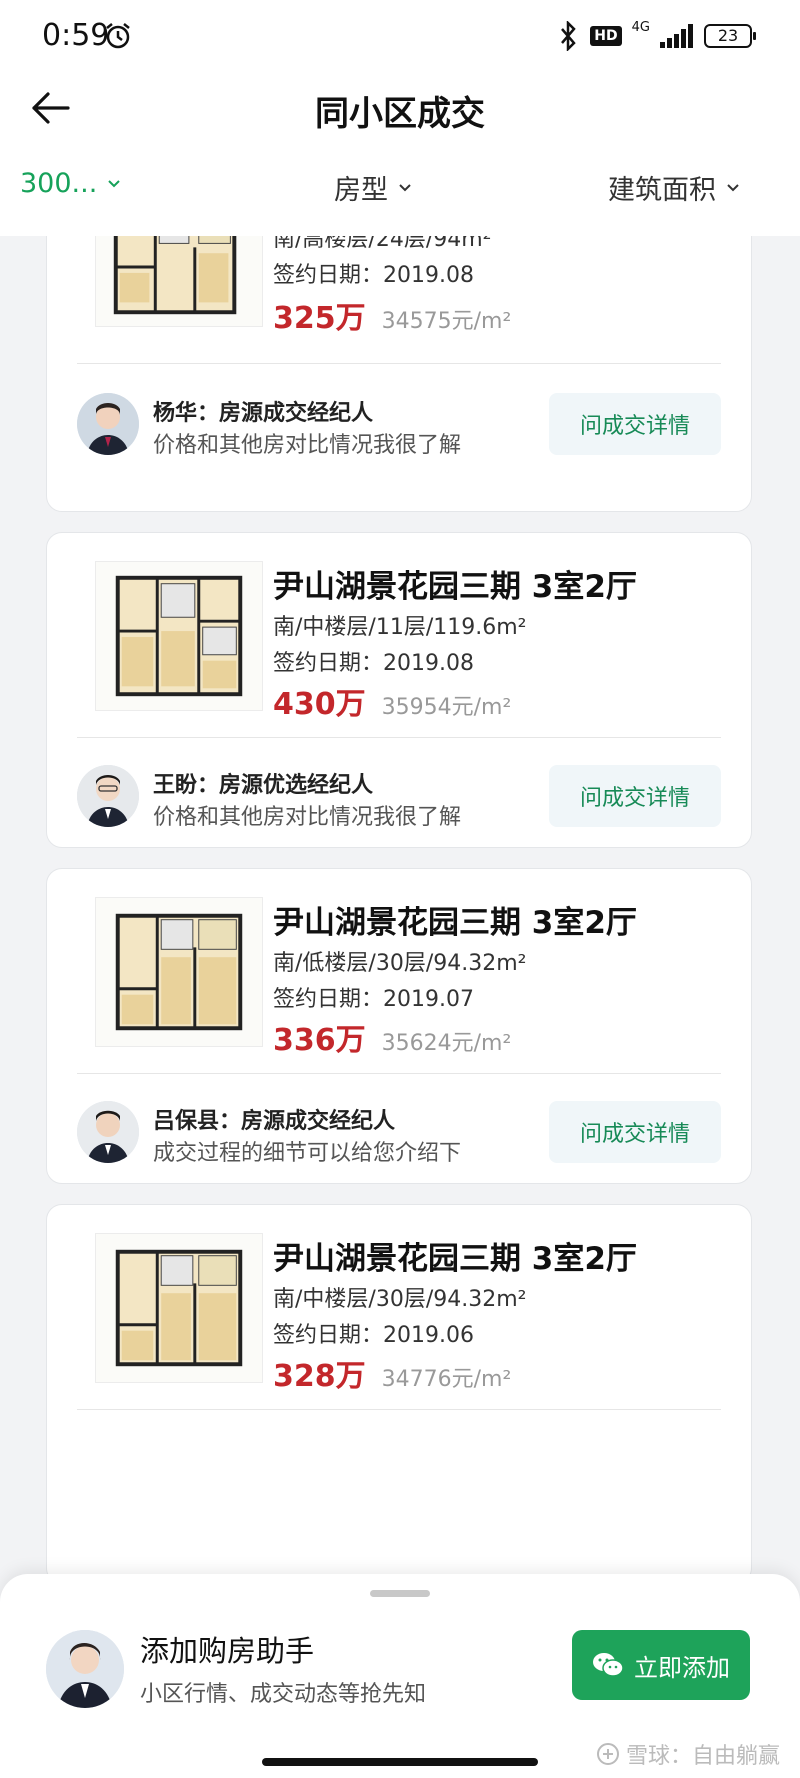 This screenshot has height=1778, width=800. I want to click on agent-name: 王盼：房源优选经纪人, so click(263, 785).